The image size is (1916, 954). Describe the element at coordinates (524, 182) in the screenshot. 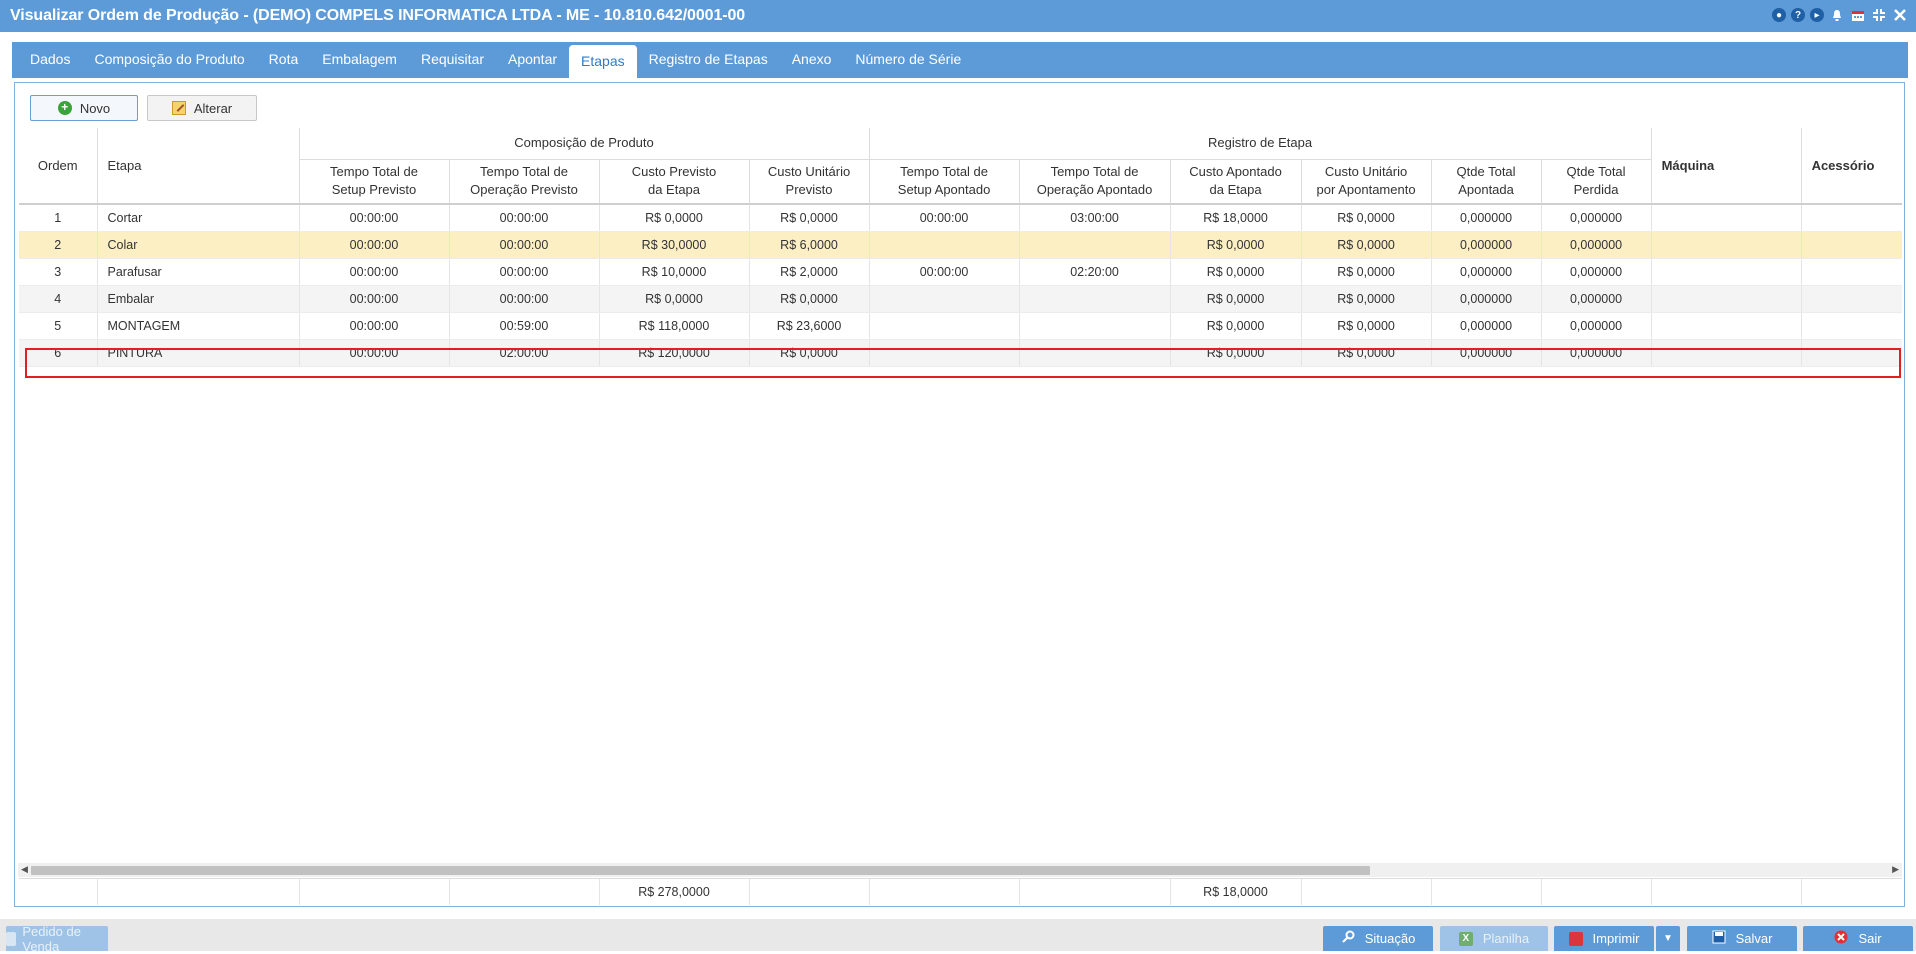

I see `col-header-operacao-previsto: Tempo Total de Operação Previsto` at that location.